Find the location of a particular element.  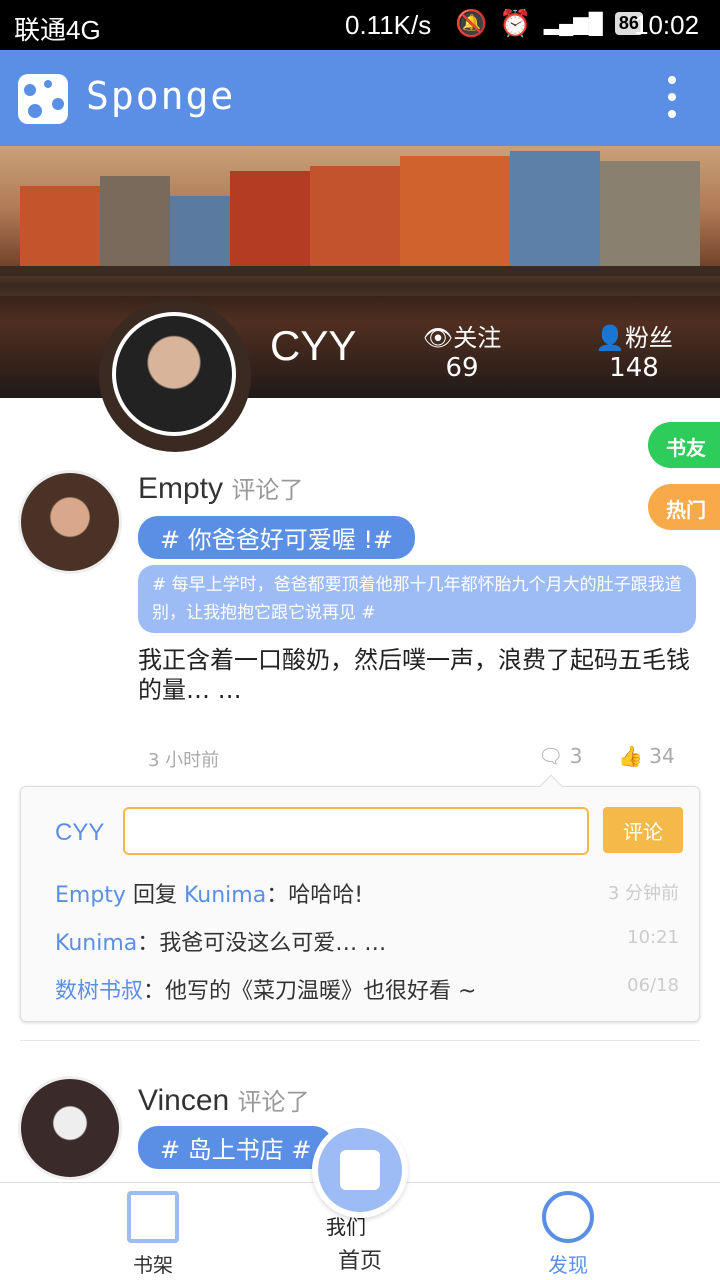

tab-discover: 发现 is located at coordinates (568, 1234).